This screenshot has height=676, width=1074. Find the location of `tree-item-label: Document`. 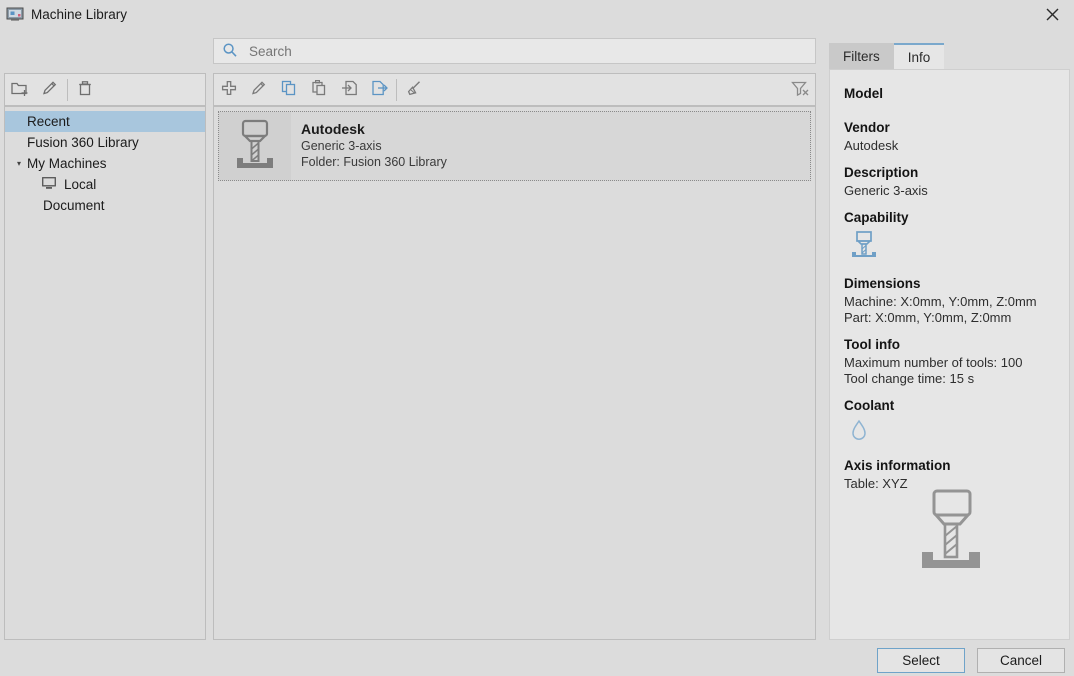

tree-item-label: Document is located at coordinates (74, 205).